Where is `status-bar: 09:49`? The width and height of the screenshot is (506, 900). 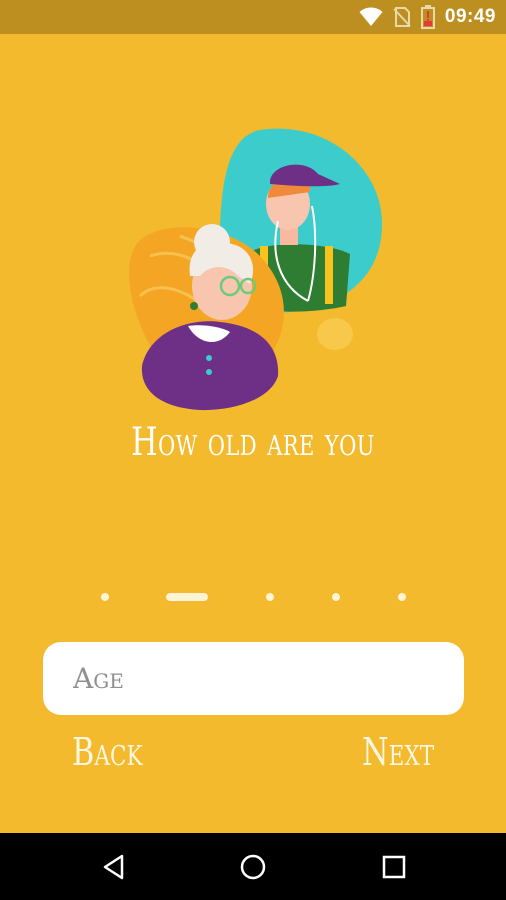
status-bar: 09:49 is located at coordinates (253, 17).